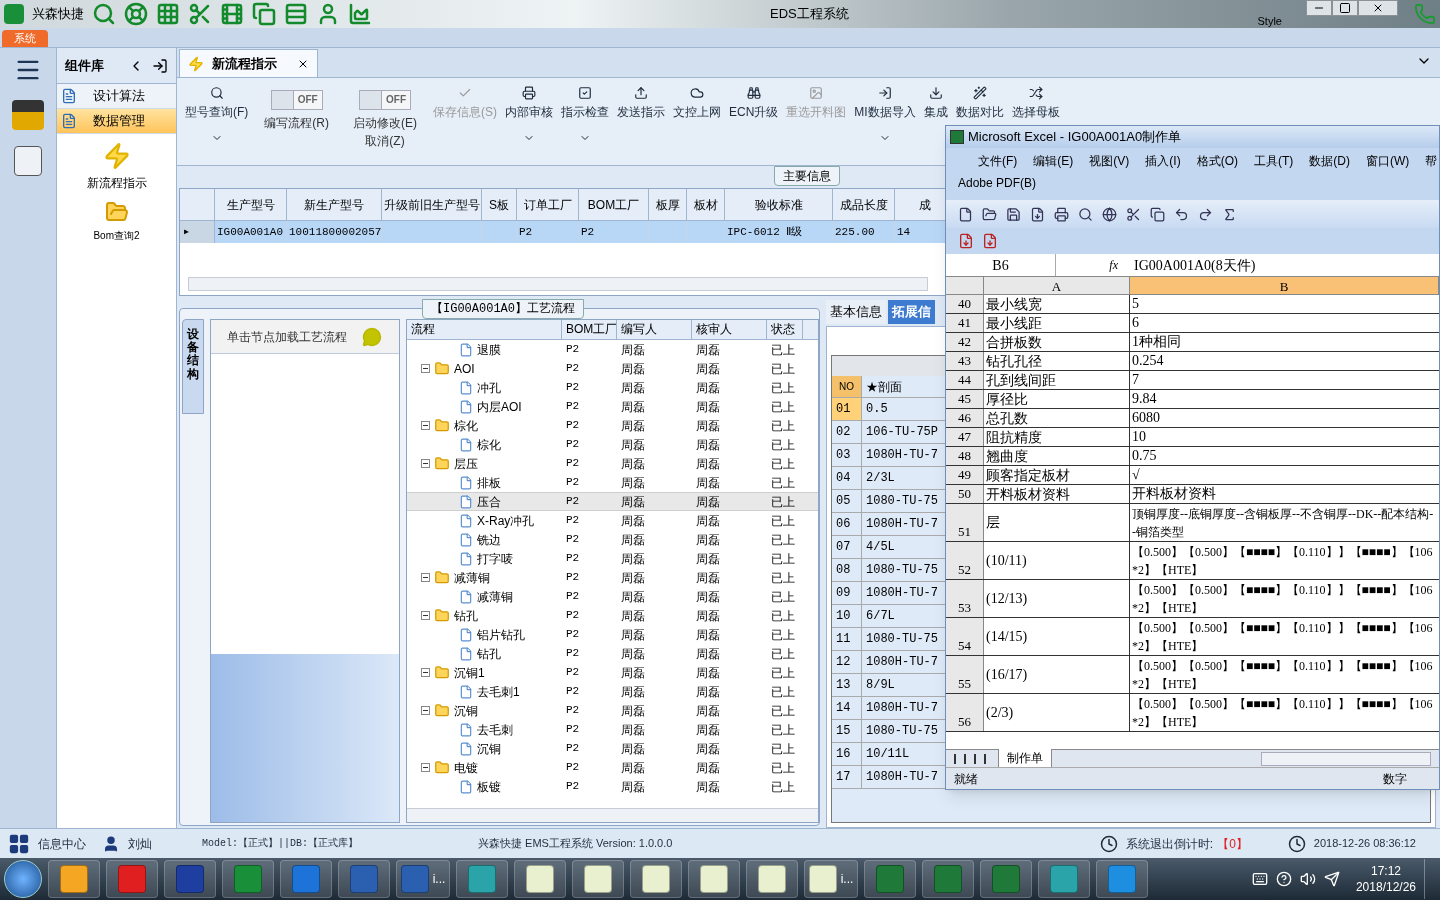  Describe the element at coordinates (1217, 161) in the screenshot. I see `menu-item: 格式(O)` at that location.